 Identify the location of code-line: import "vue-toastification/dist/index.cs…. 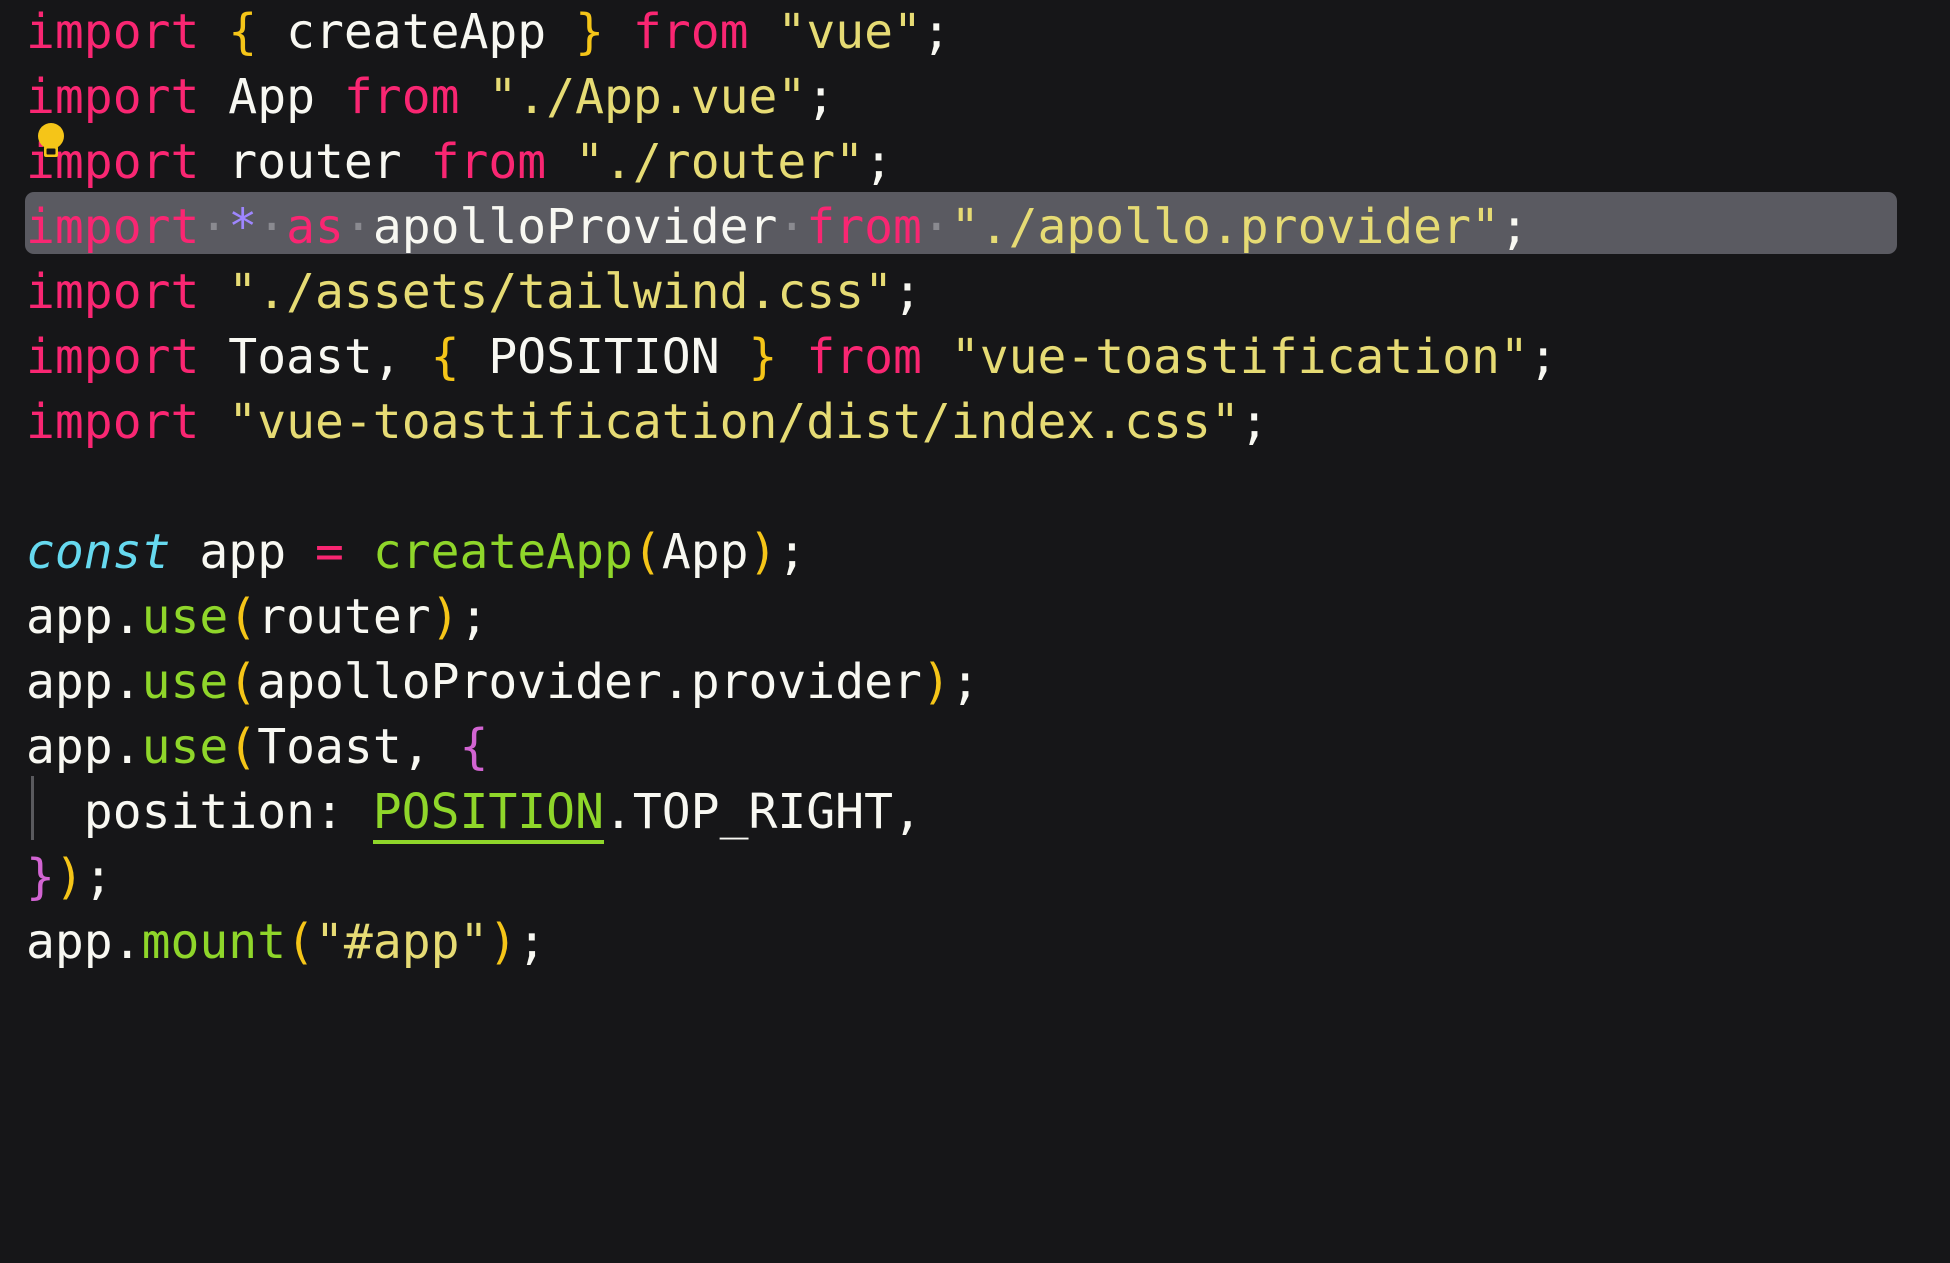
(975, 422).